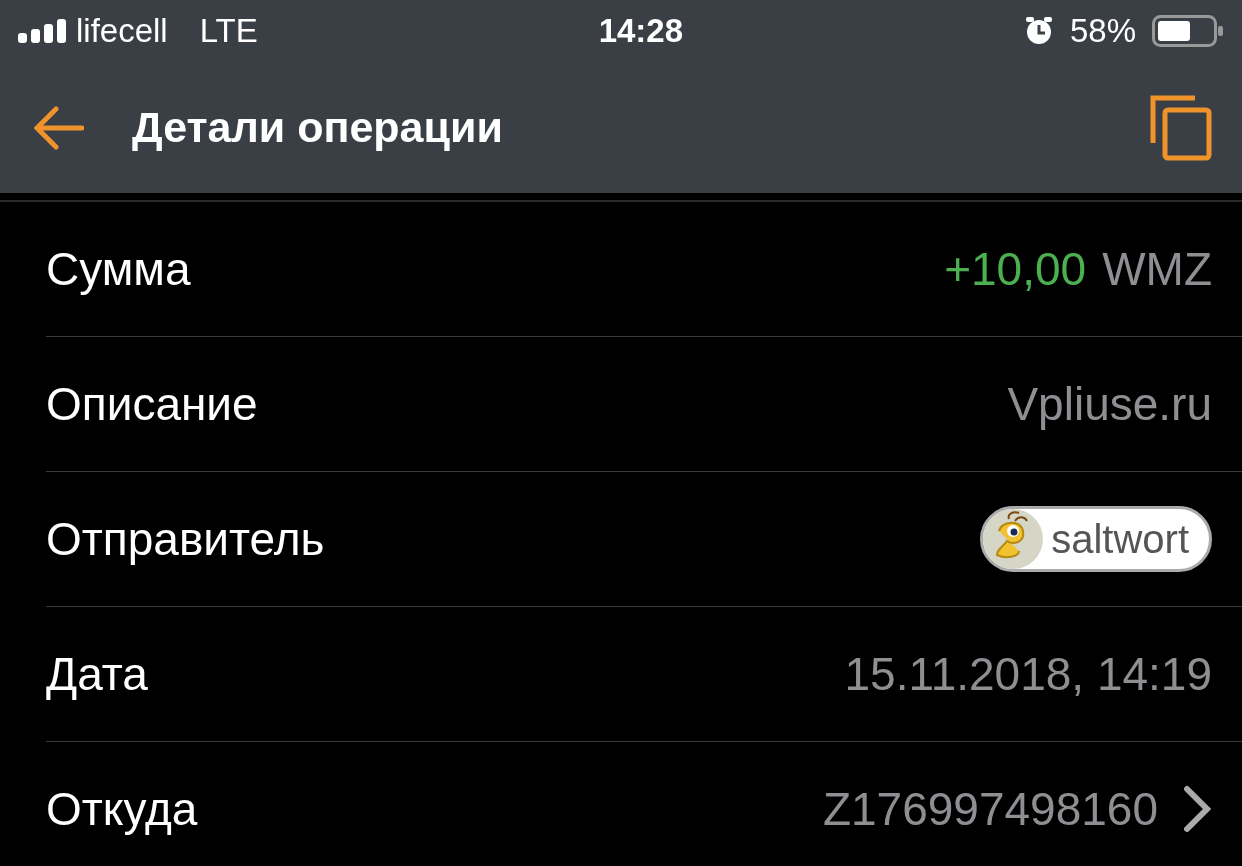 The height and width of the screenshot is (866, 1242). I want to click on status-time: 14:28, so click(641, 31).